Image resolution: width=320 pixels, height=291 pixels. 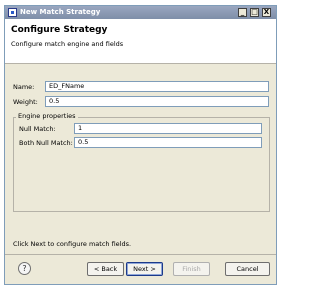 What do you see at coordinates (247, 269) in the screenshot?
I see `cancel-button: Cancel` at bounding box center [247, 269].